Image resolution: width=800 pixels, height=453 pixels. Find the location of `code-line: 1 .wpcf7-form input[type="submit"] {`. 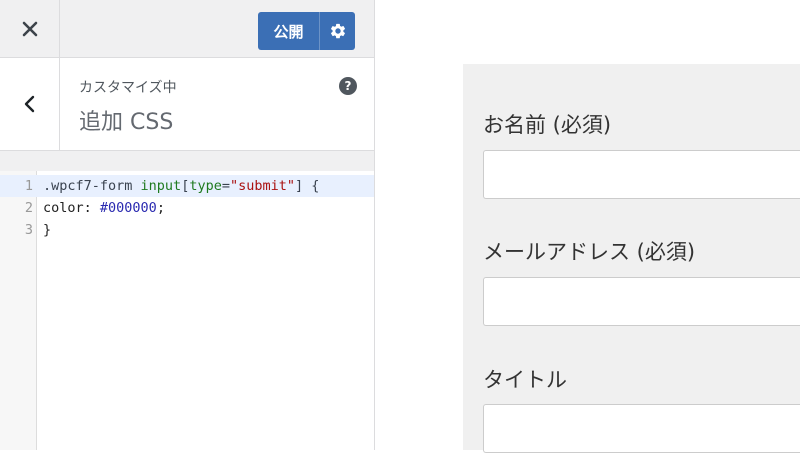

code-line: 1 .wpcf7-form input[type="submit"] { is located at coordinates (187, 186).